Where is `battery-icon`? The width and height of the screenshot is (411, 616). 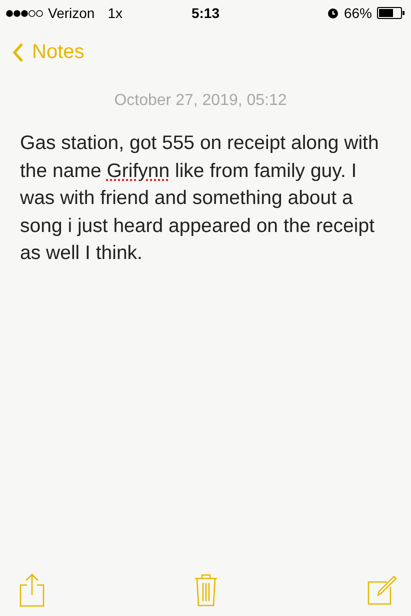
battery-icon is located at coordinates (391, 13).